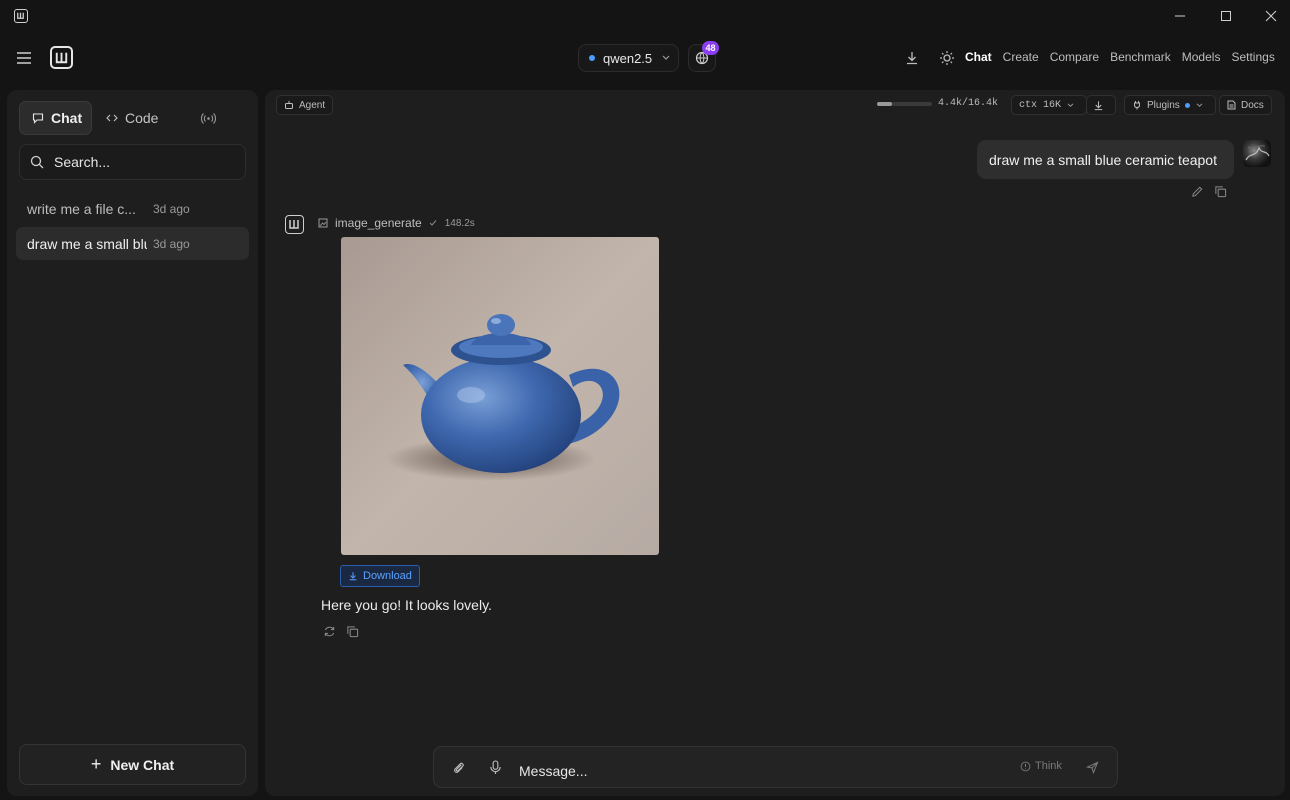 The image size is (1290, 800). What do you see at coordinates (291, 105) in the screenshot?
I see `robot-icon` at bounding box center [291, 105].